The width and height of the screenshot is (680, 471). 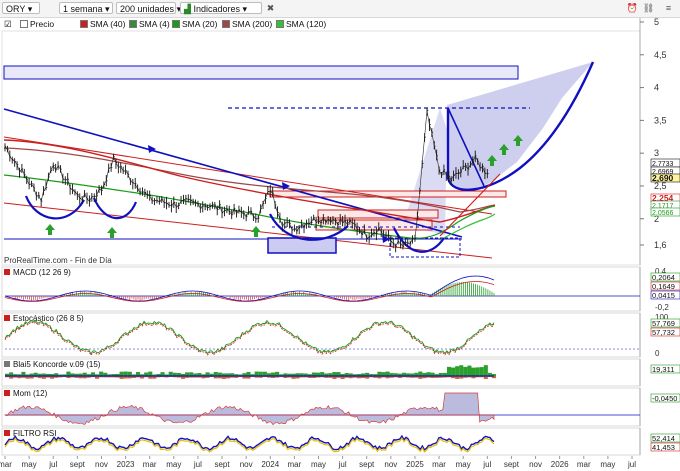 What do you see at coordinates (656, 88) in the screenshot?
I see `axis-tick-label: 4` at bounding box center [656, 88].